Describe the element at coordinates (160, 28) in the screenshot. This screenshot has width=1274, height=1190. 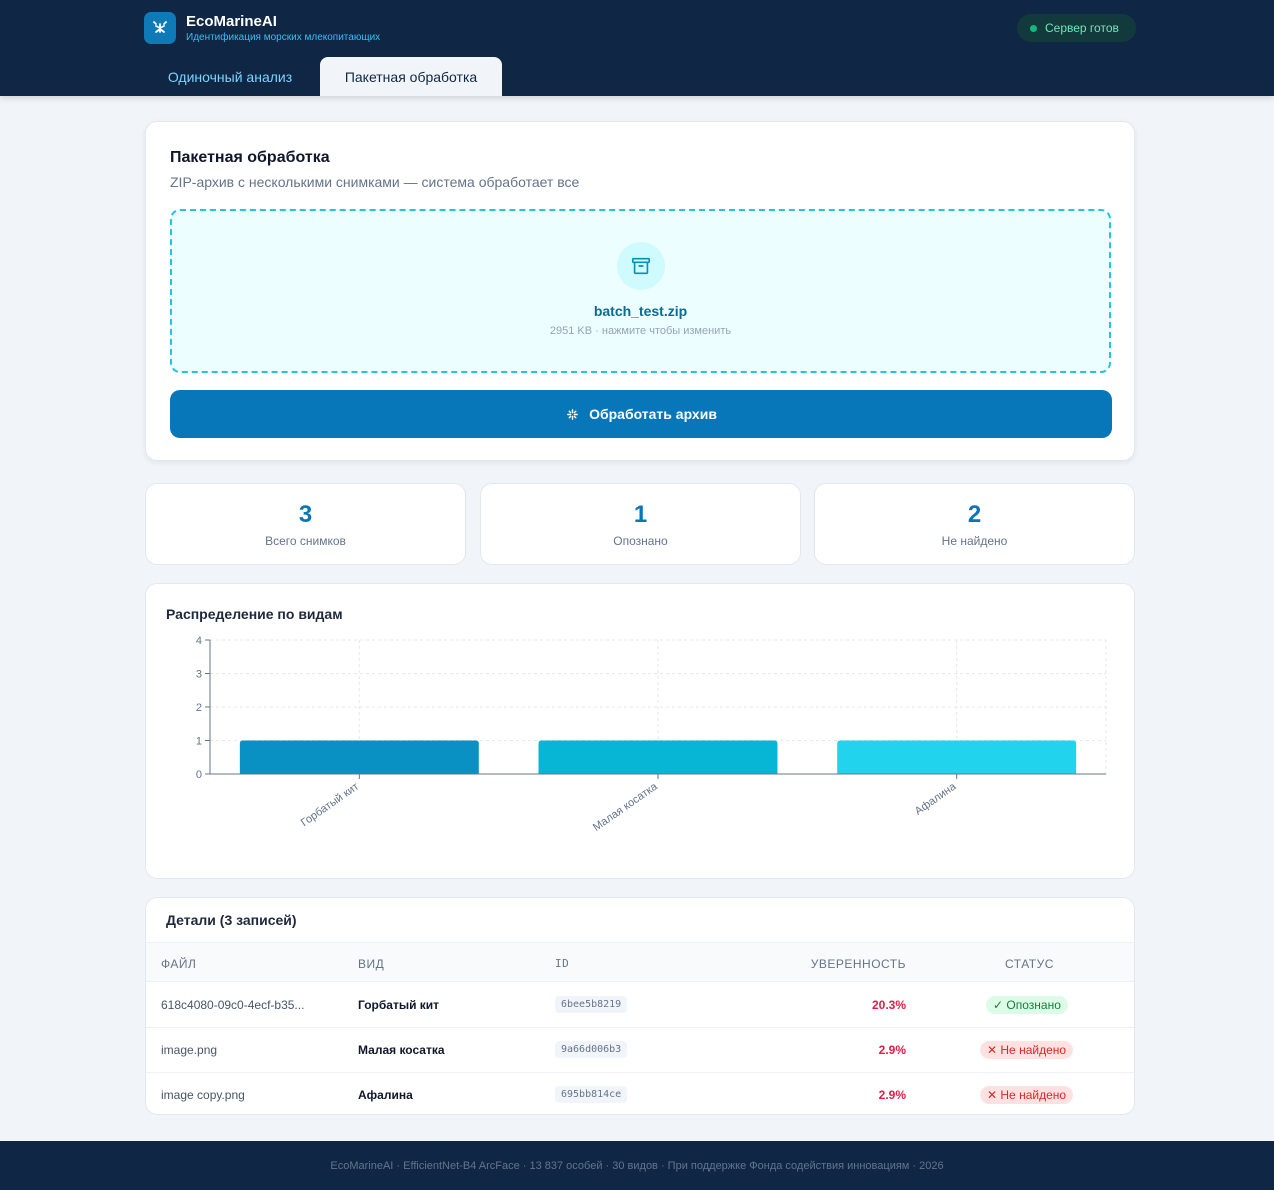
I see `app-logo-icon` at that location.